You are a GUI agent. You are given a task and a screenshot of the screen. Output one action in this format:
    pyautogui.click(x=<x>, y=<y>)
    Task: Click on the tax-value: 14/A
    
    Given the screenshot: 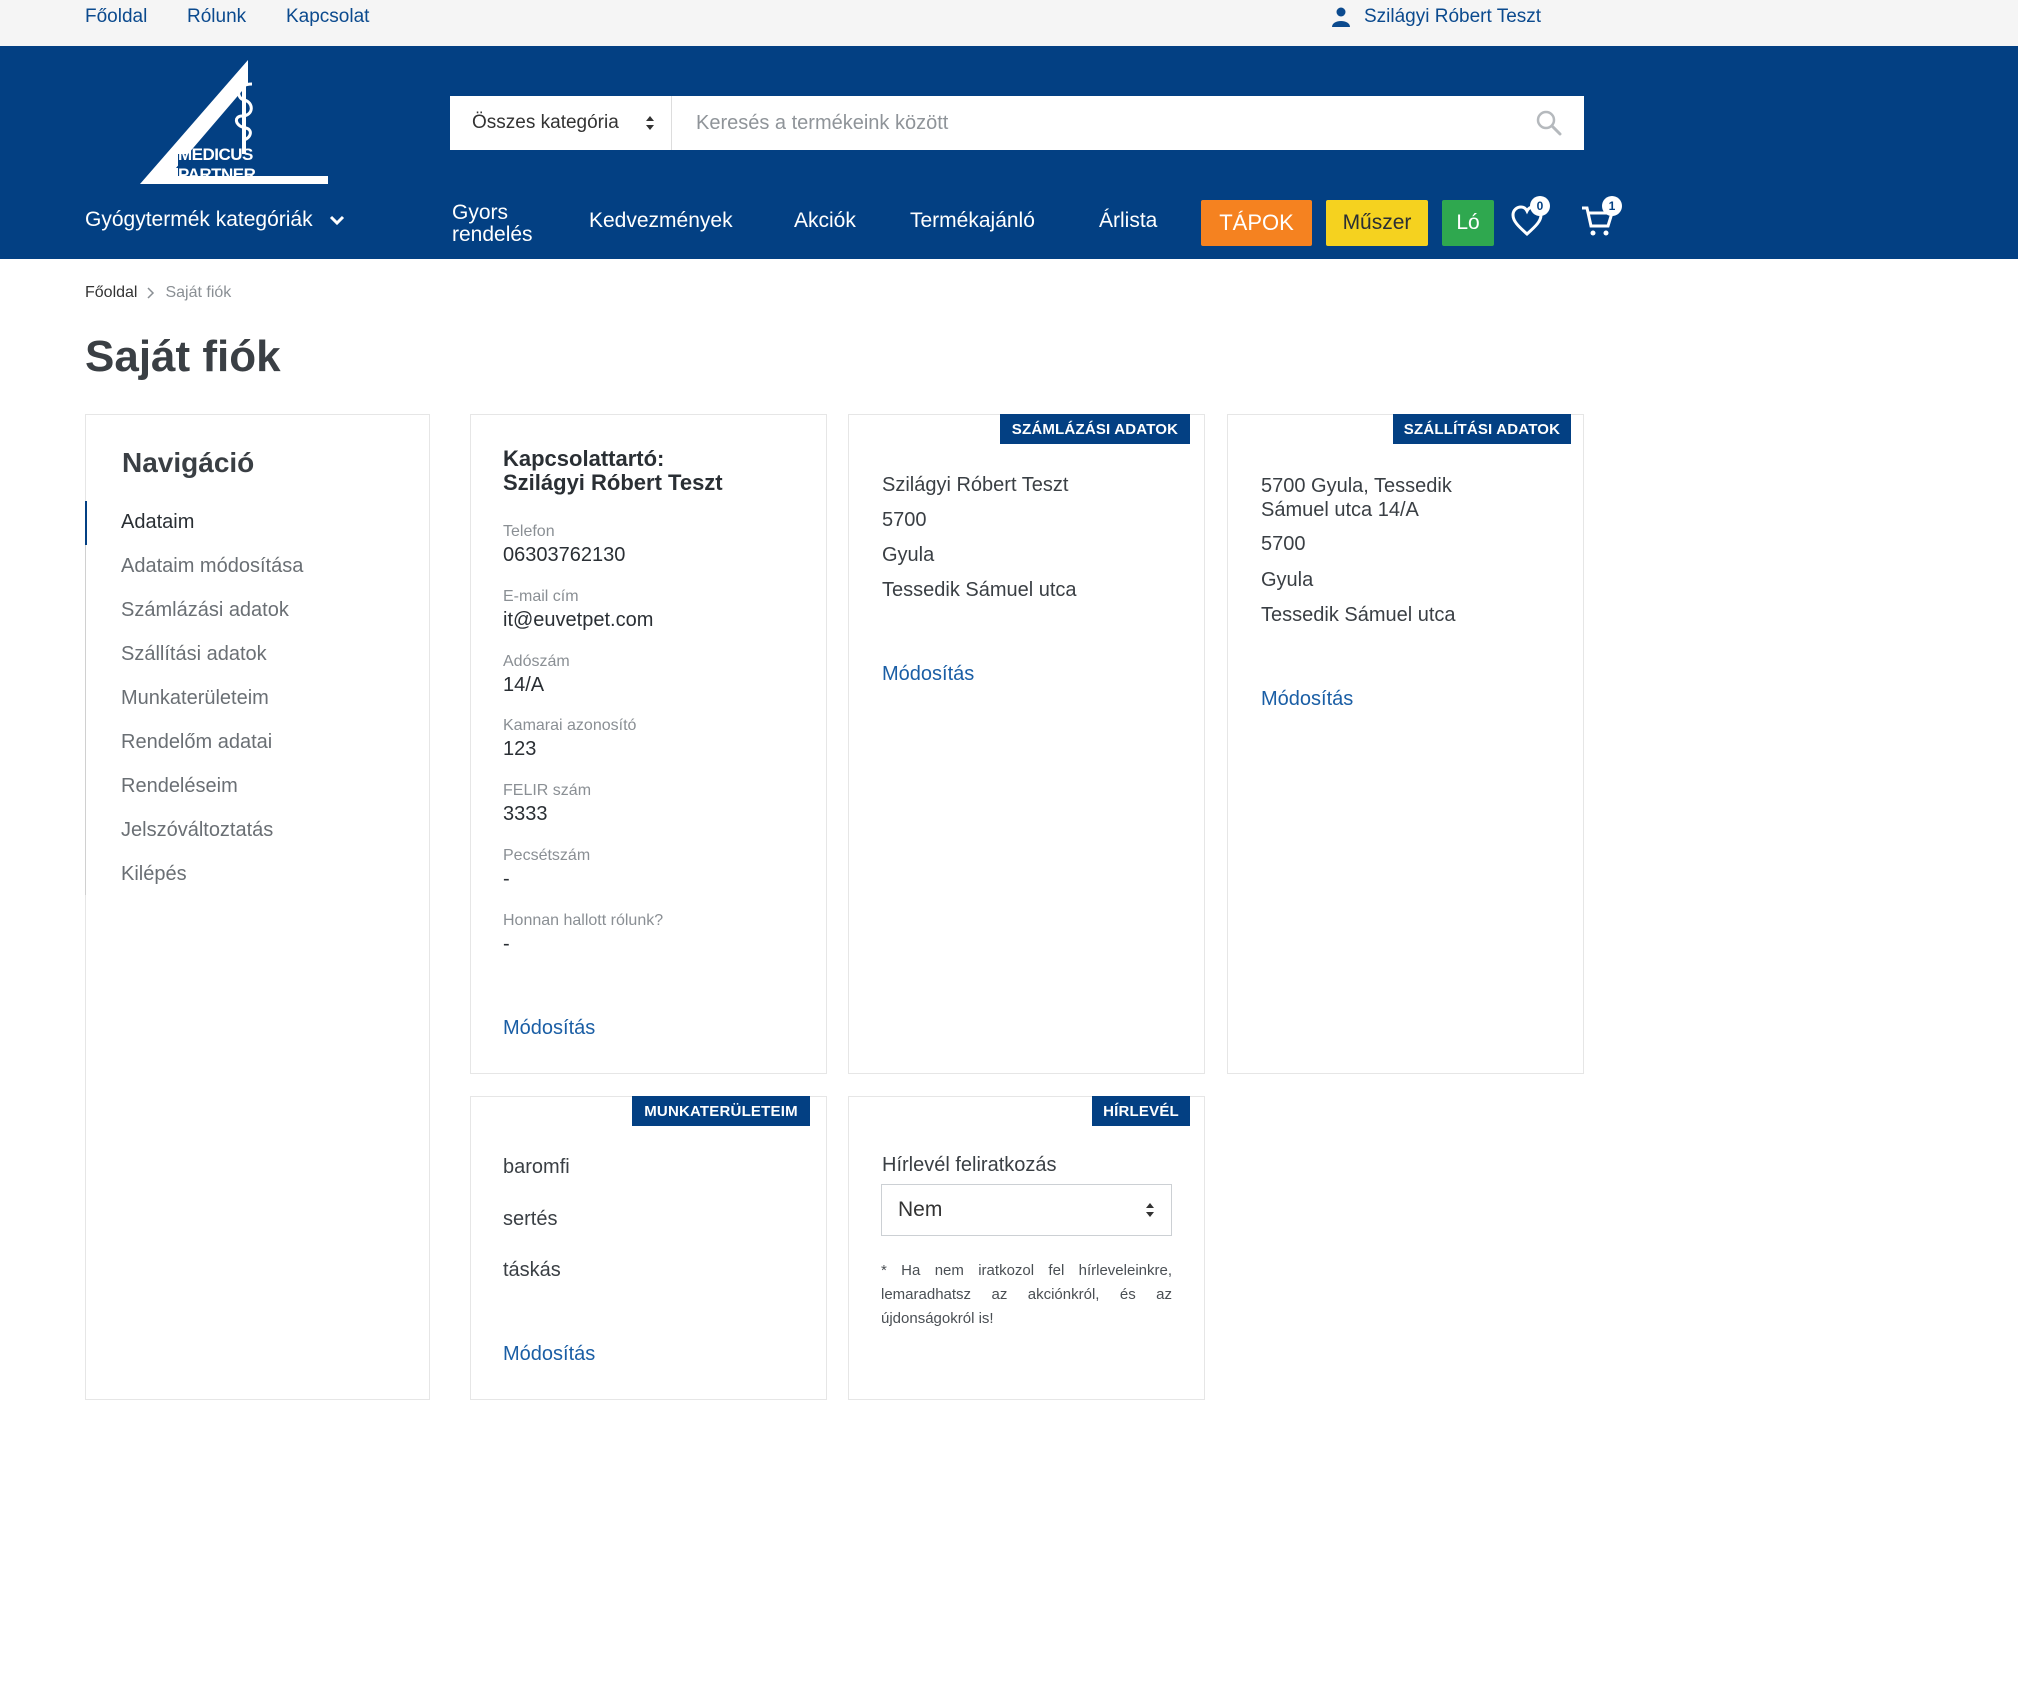 What is the action you would take?
    pyautogui.click(x=524, y=685)
    